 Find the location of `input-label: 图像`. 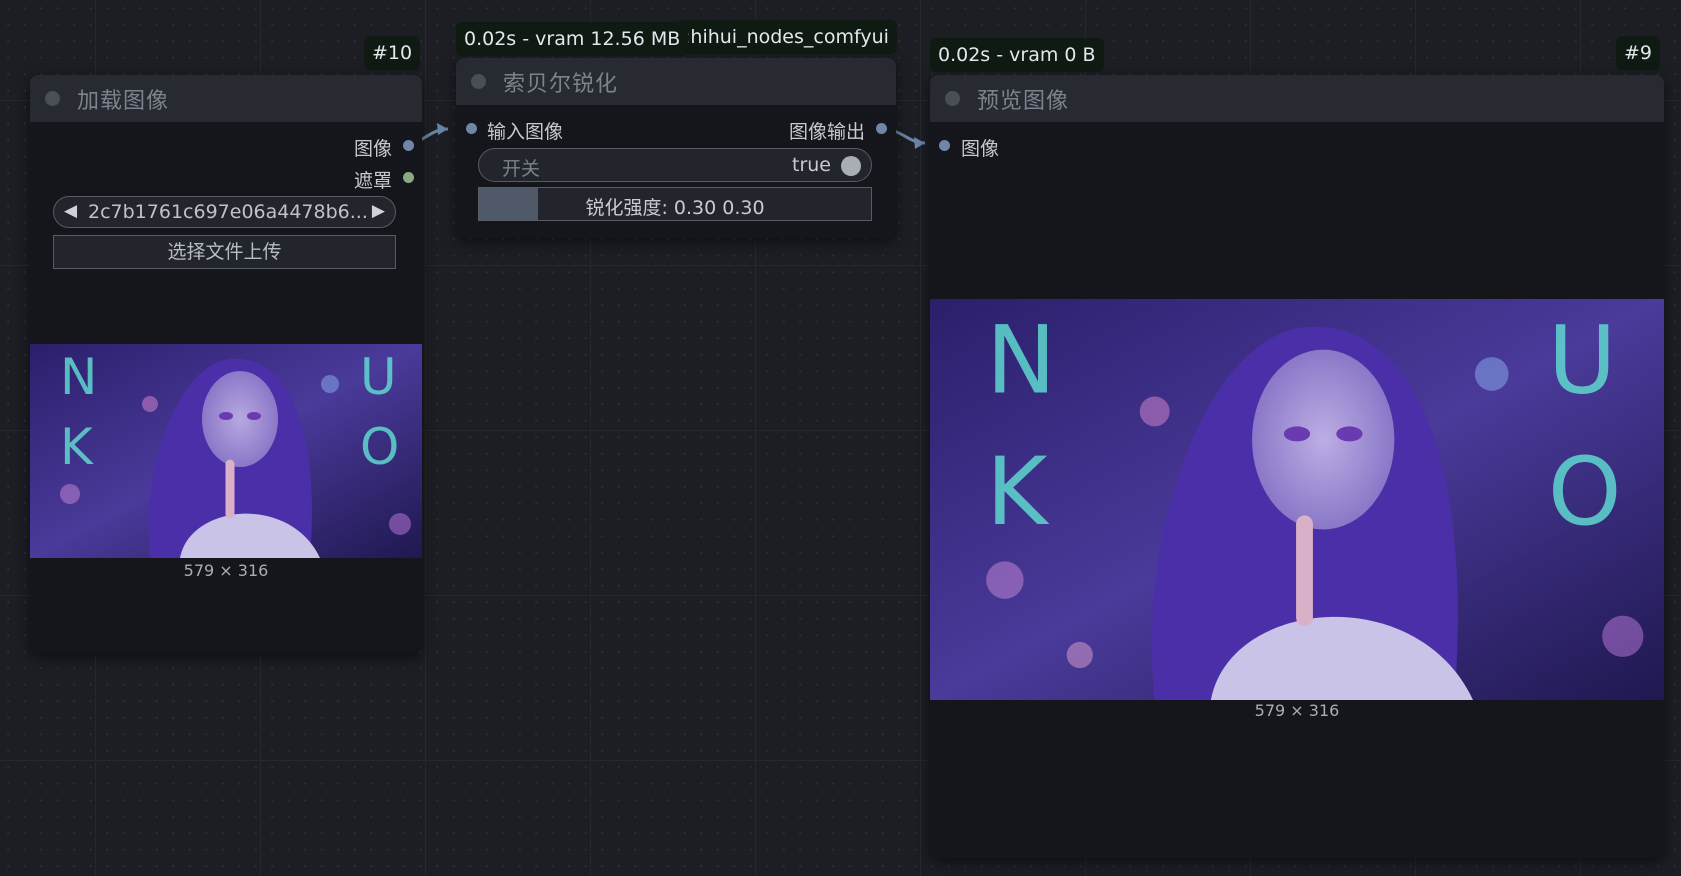

input-label: 图像 is located at coordinates (980, 149).